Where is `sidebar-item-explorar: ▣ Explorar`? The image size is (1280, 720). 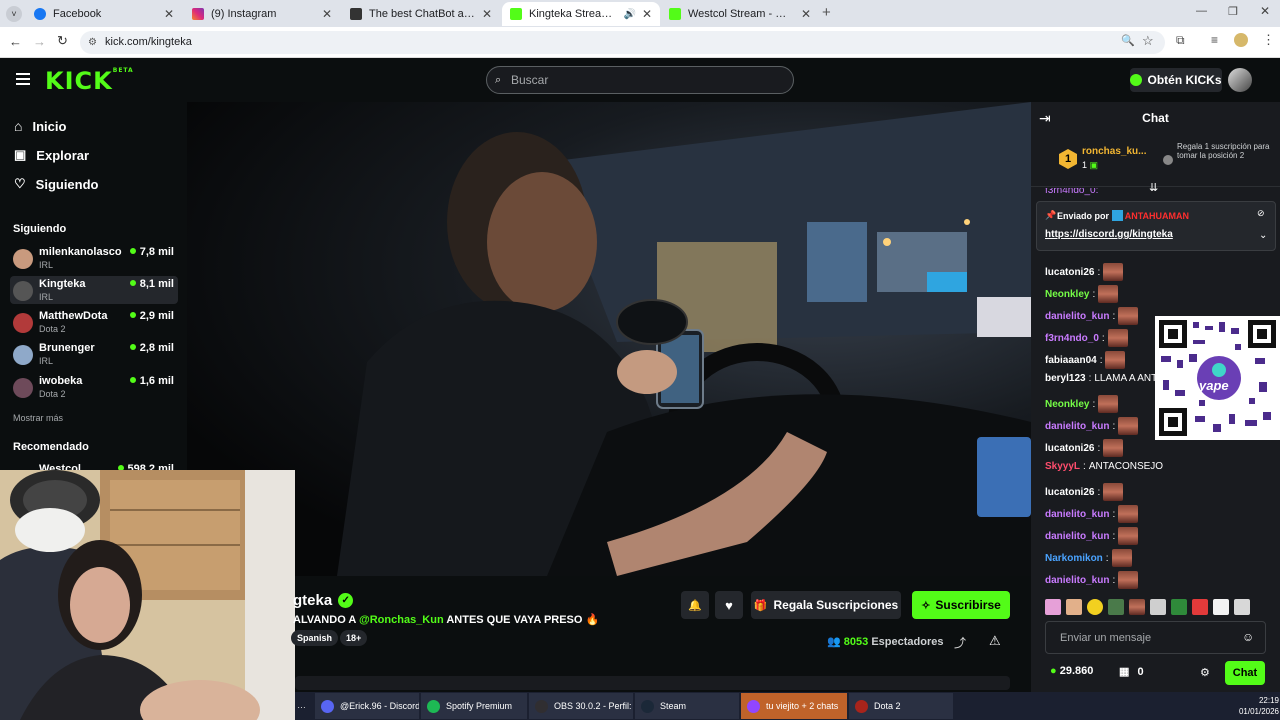
sidebar-item-explorar: ▣ Explorar is located at coordinates (51, 155).